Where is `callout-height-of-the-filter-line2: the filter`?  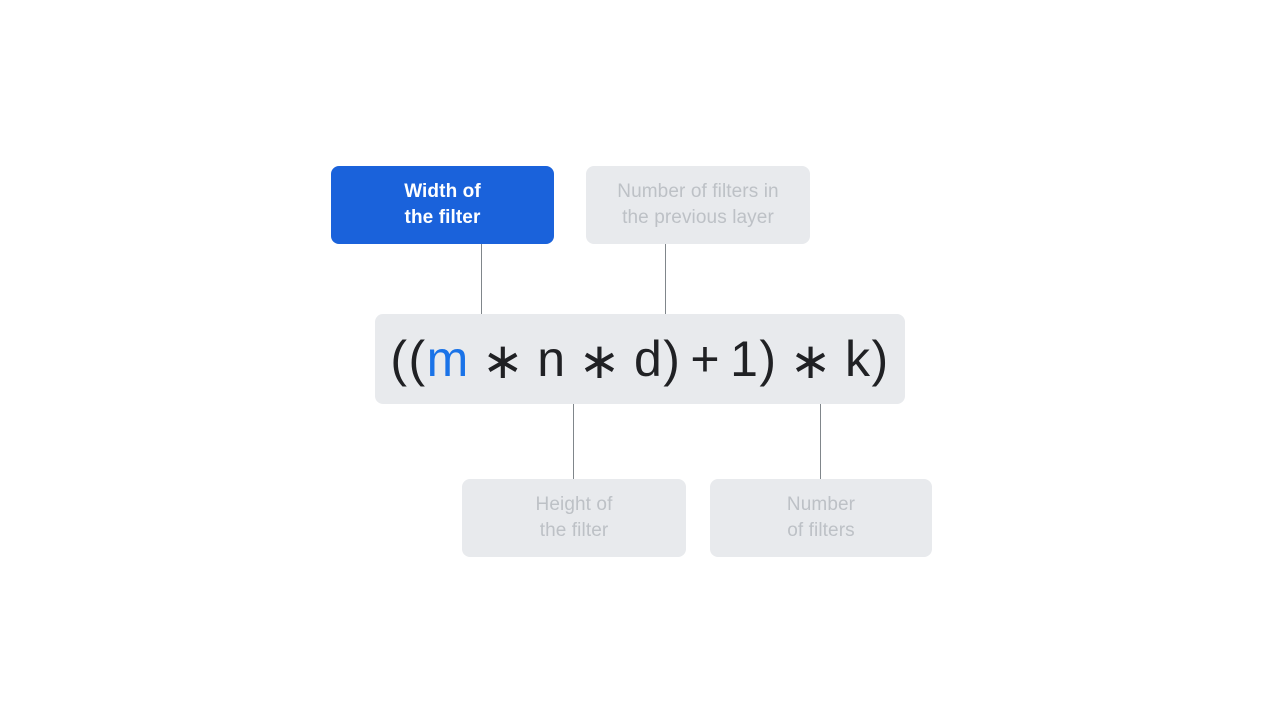 callout-height-of-the-filter-line2: the filter is located at coordinates (574, 530).